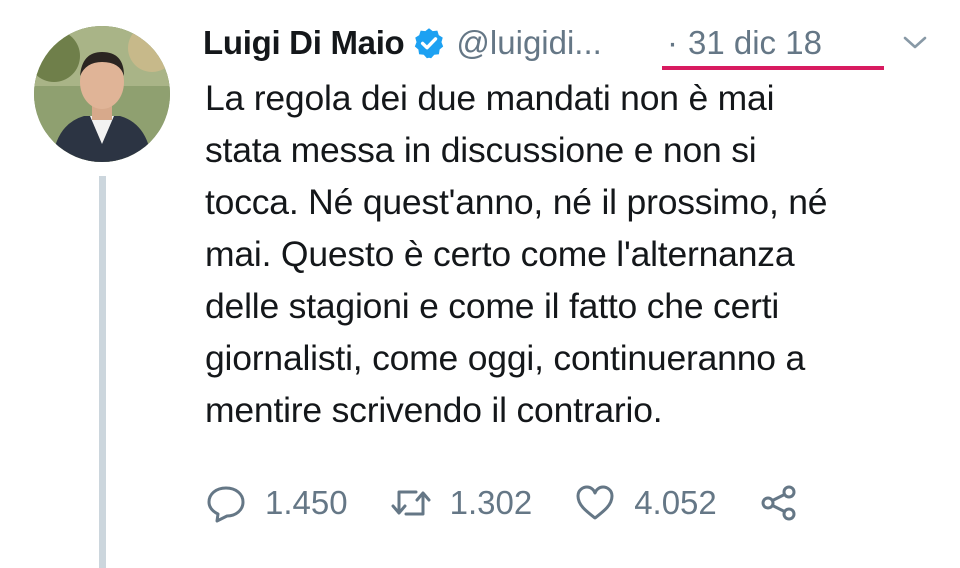 This screenshot has height=568, width=960. Describe the element at coordinates (304, 43) in the screenshot. I see `author-name: Luigi Di Maio` at that location.